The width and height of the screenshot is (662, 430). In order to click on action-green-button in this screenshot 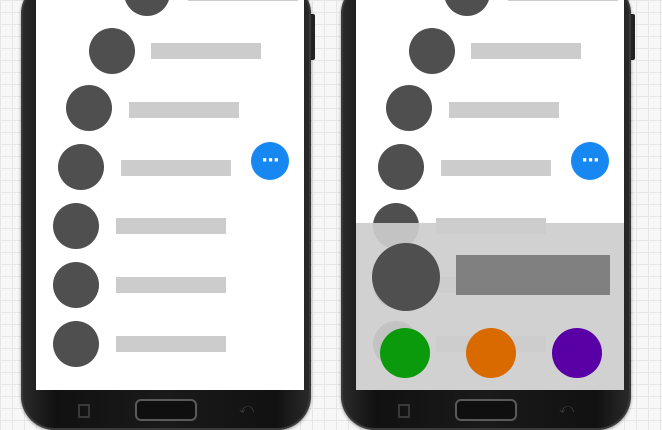, I will do `click(405, 353)`.